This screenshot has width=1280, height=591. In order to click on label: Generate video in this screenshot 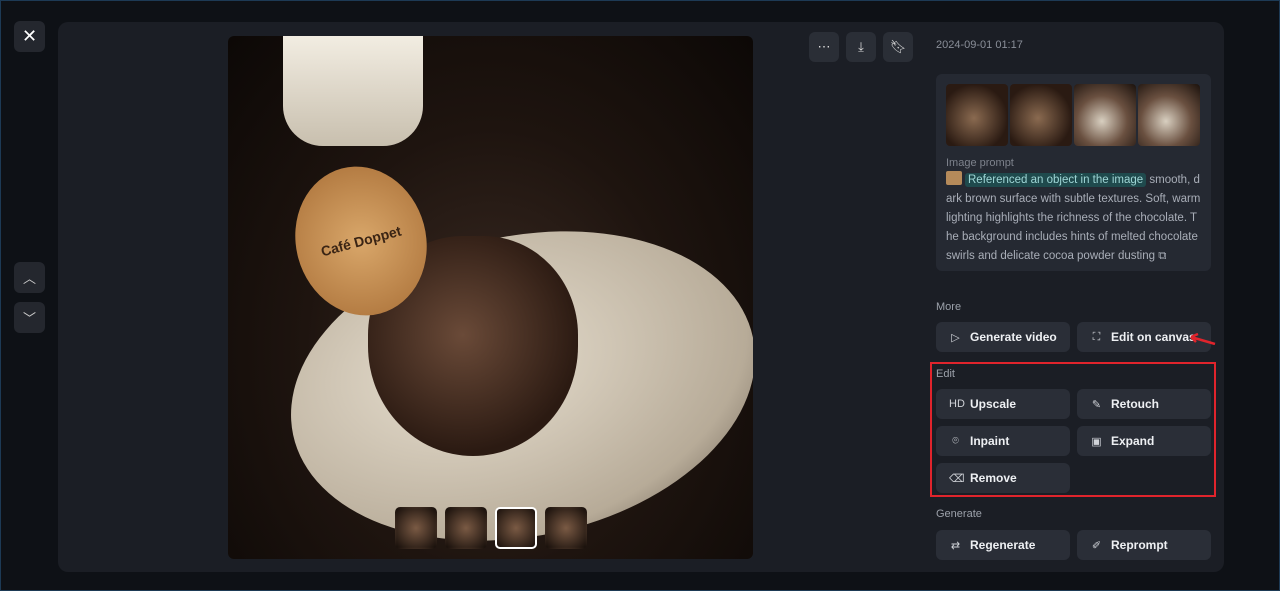, I will do `click(1013, 337)`.